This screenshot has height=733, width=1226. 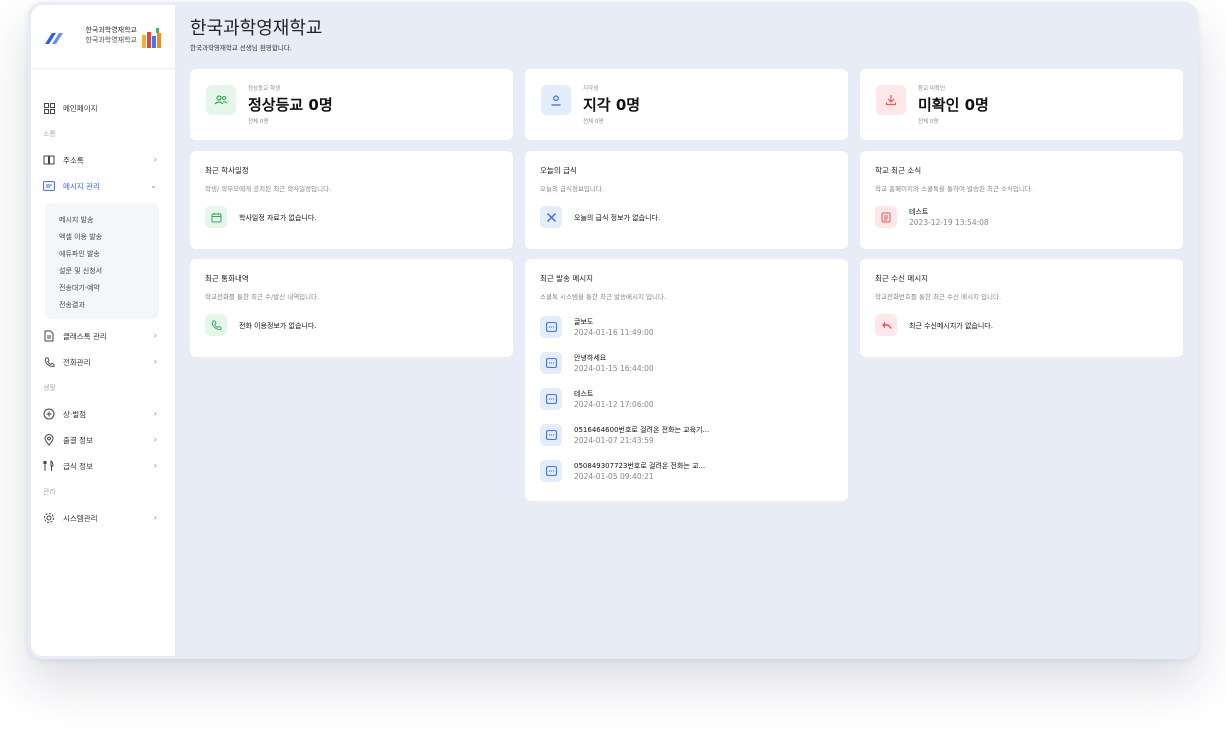 What do you see at coordinates (685, 363) in the screenshot?
I see `list-item: 안녕하세요 2024-01-15 16:44:00` at bounding box center [685, 363].